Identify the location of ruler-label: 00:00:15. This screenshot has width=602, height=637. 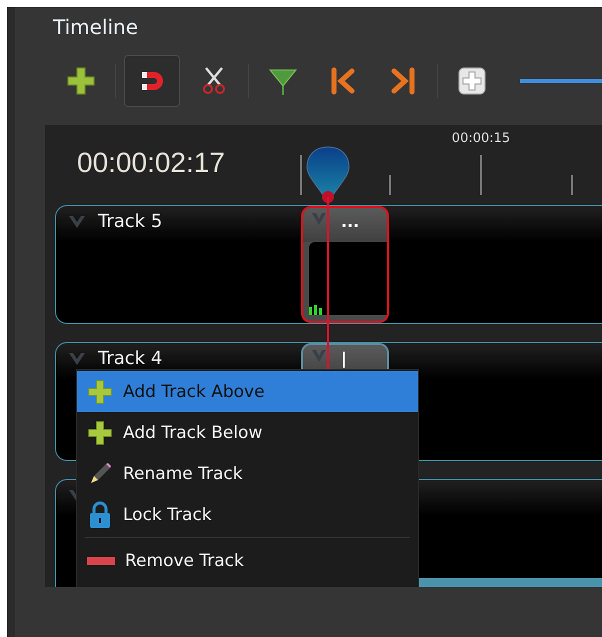
(481, 138).